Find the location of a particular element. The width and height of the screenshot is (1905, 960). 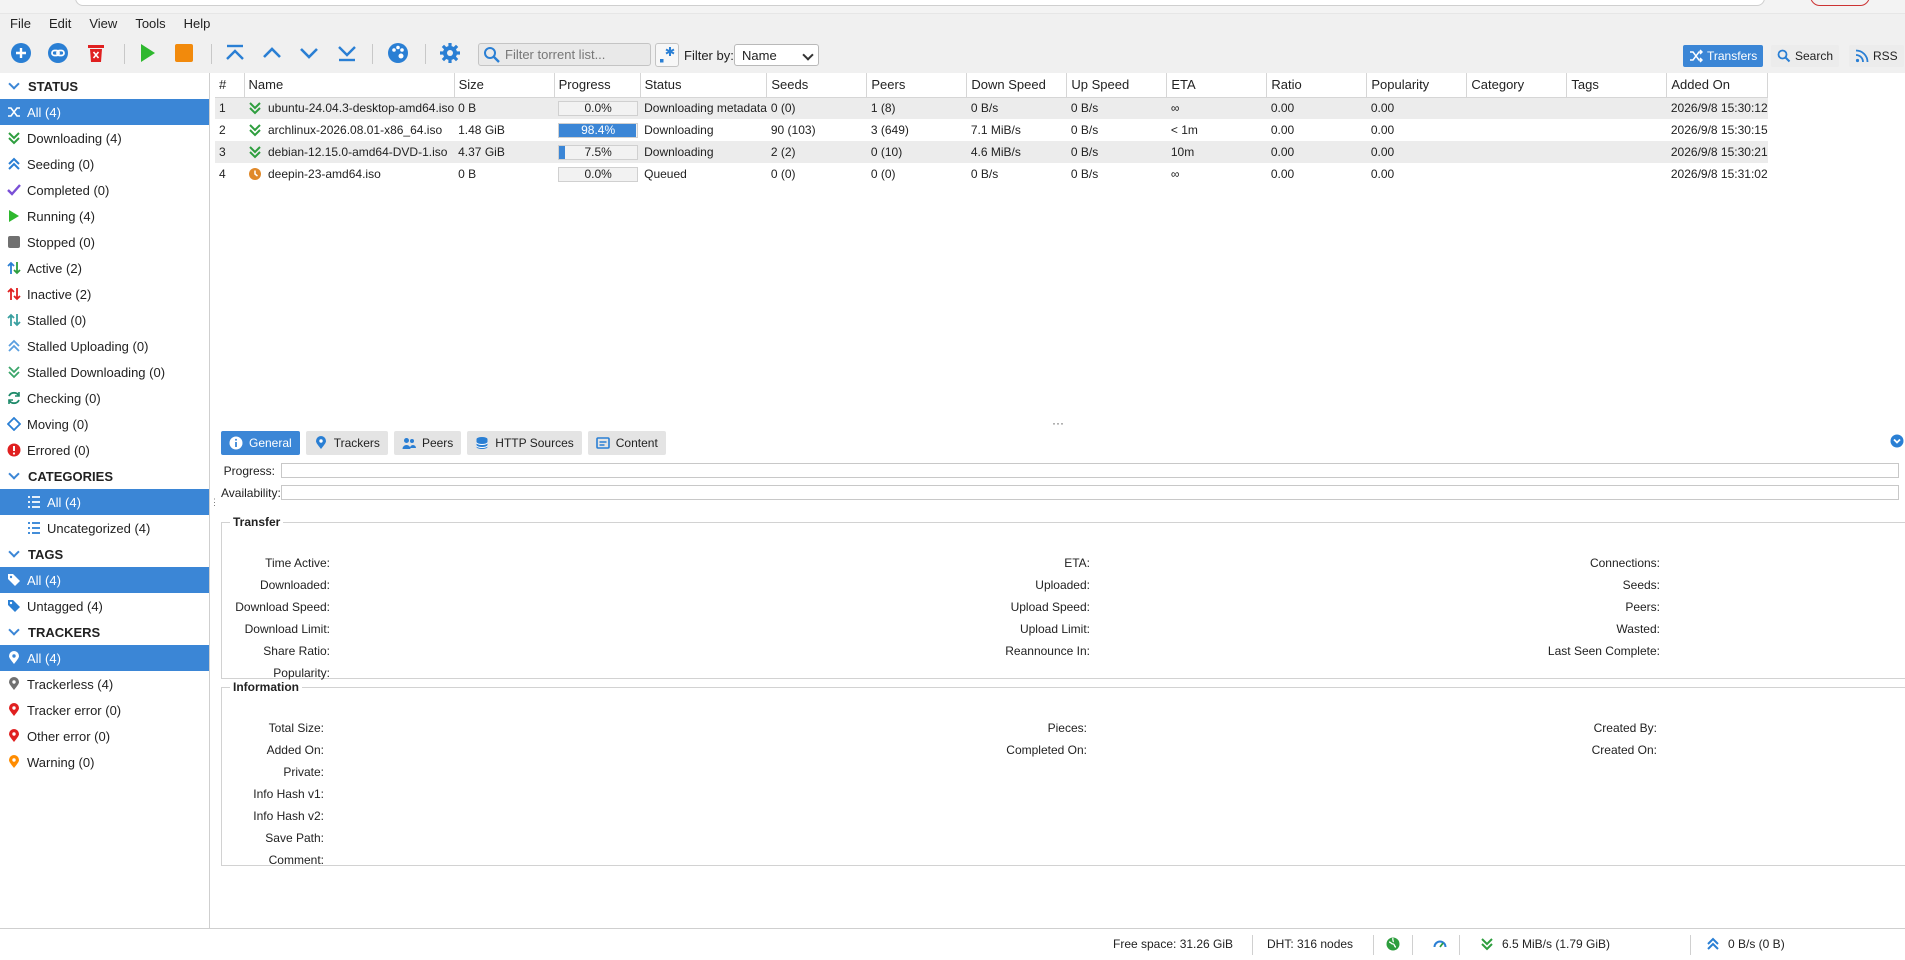

category-filter-uncategorized: Uncategorized (4) is located at coordinates (104, 528).